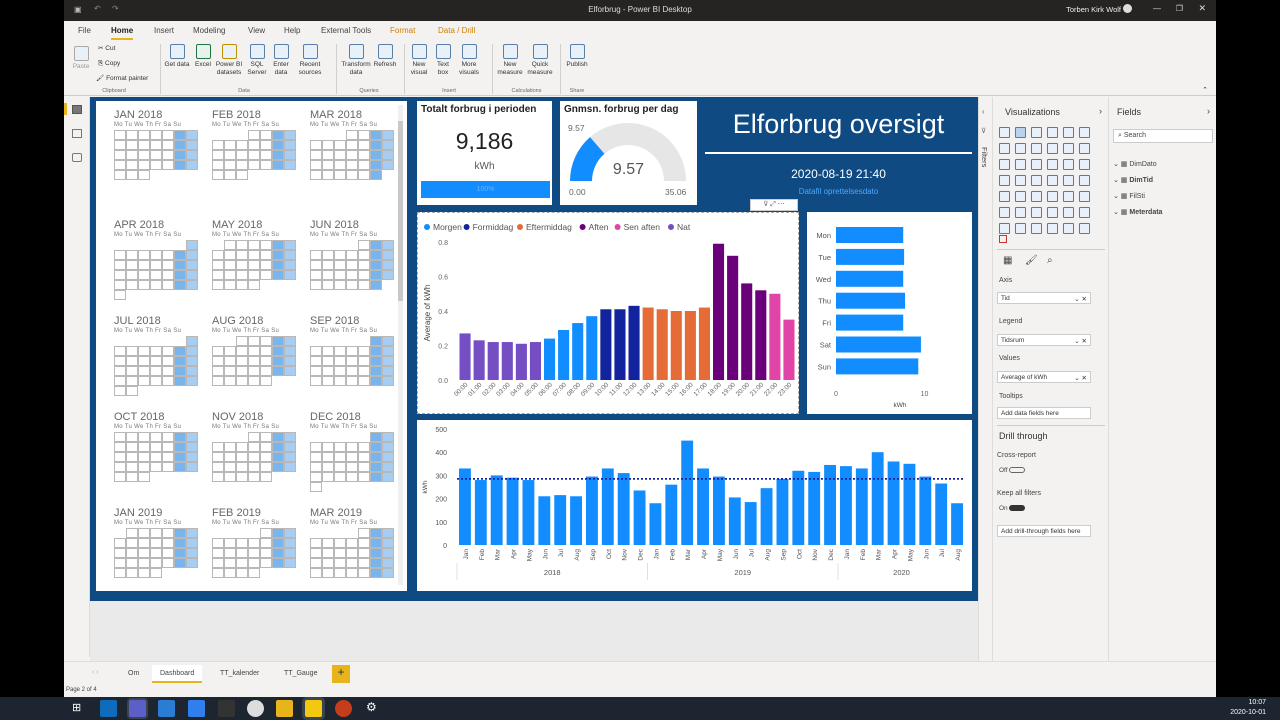 The width and height of the screenshot is (1280, 720). I want to click on power-bi-icon, so click(313, 708).